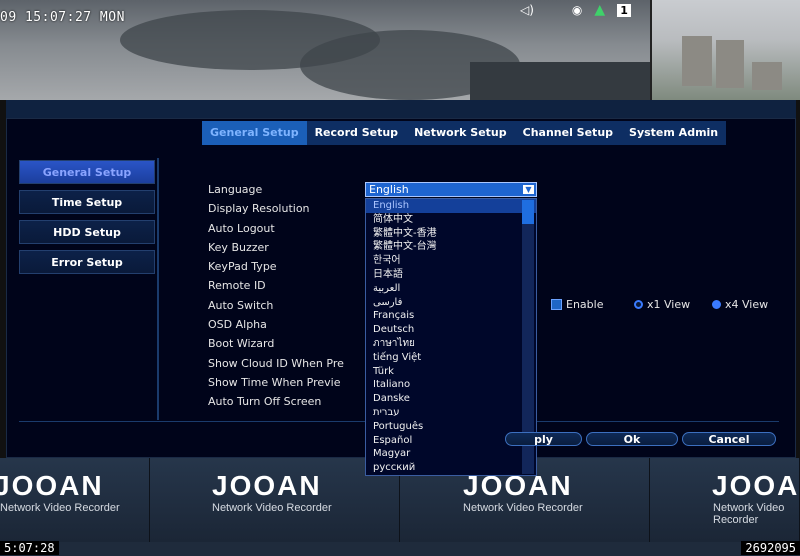  Describe the element at coordinates (560, 81) in the screenshot. I see `building-silhouette` at that location.